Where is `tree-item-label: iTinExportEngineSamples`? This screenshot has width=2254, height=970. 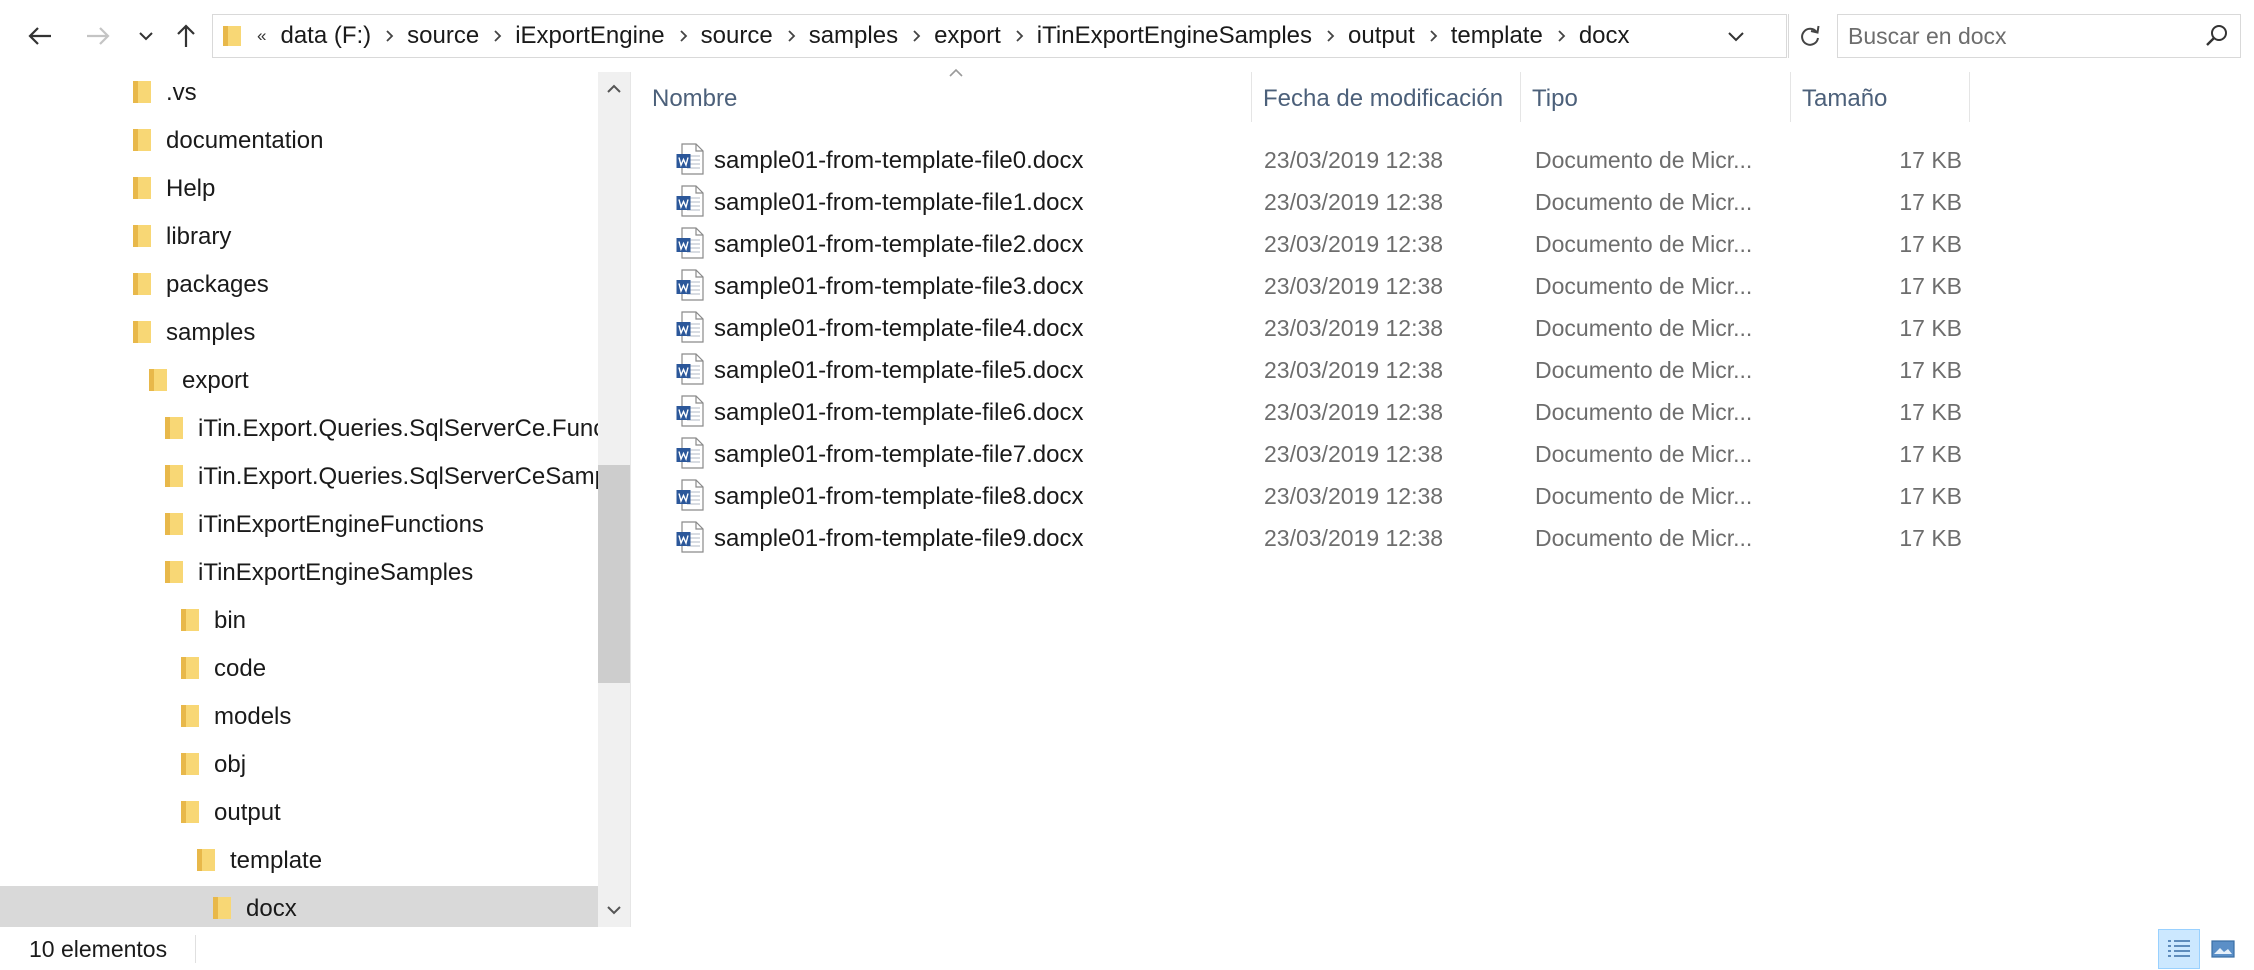
tree-item-label: iTinExportEngineSamples is located at coordinates (336, 572).